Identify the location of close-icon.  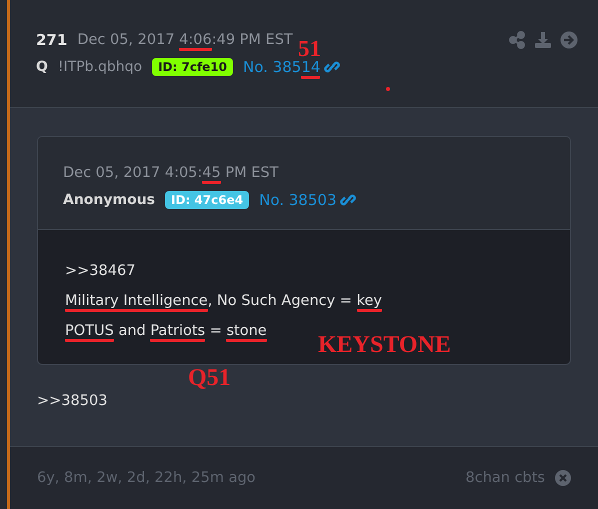
(563, 478).